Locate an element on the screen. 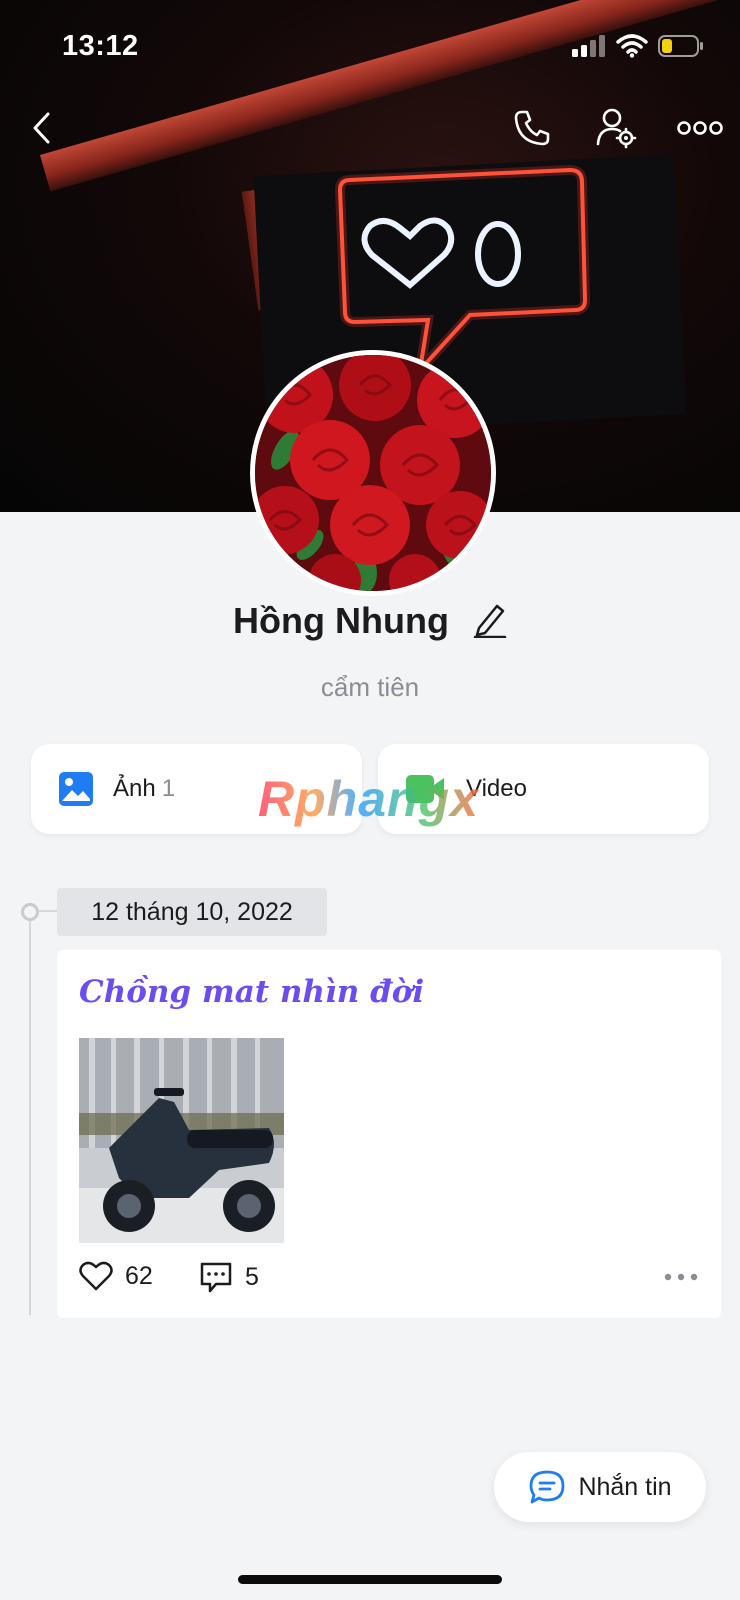  post-more-button is located at coordinates (681, 1277).